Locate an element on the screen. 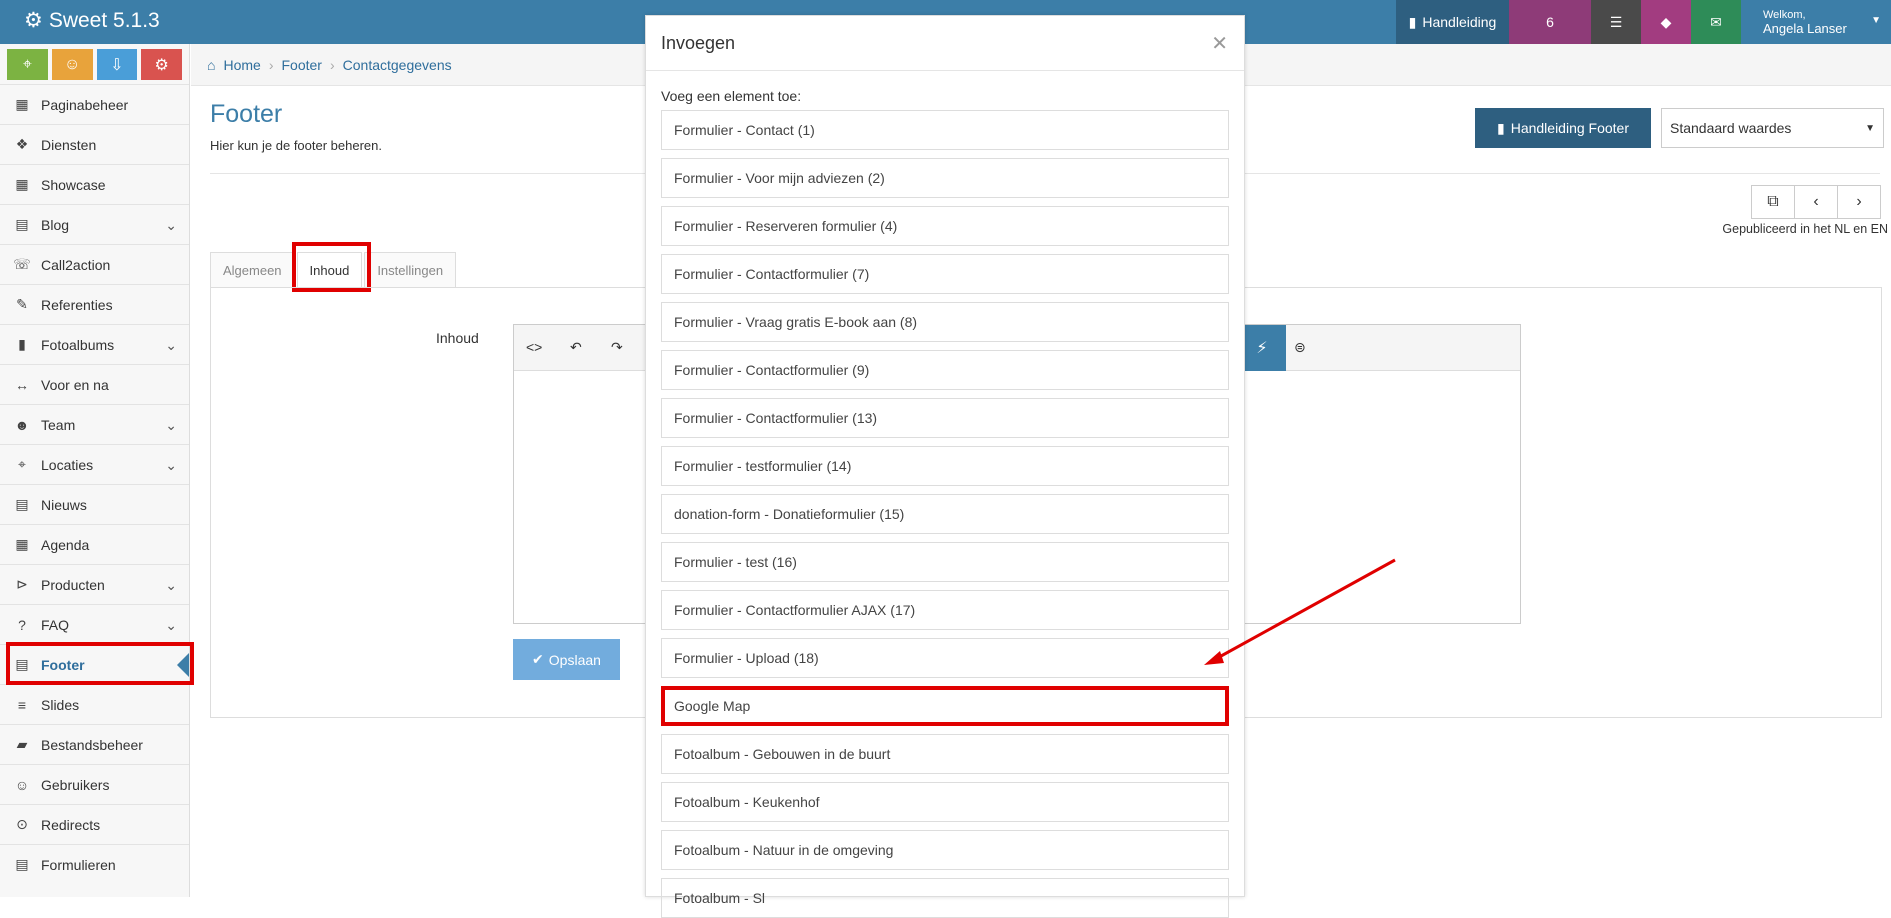 Image resolution: width=1891 pixels, height=918 pixels. tab-algemeen: Algemeen is located at coordinates (252, 270).